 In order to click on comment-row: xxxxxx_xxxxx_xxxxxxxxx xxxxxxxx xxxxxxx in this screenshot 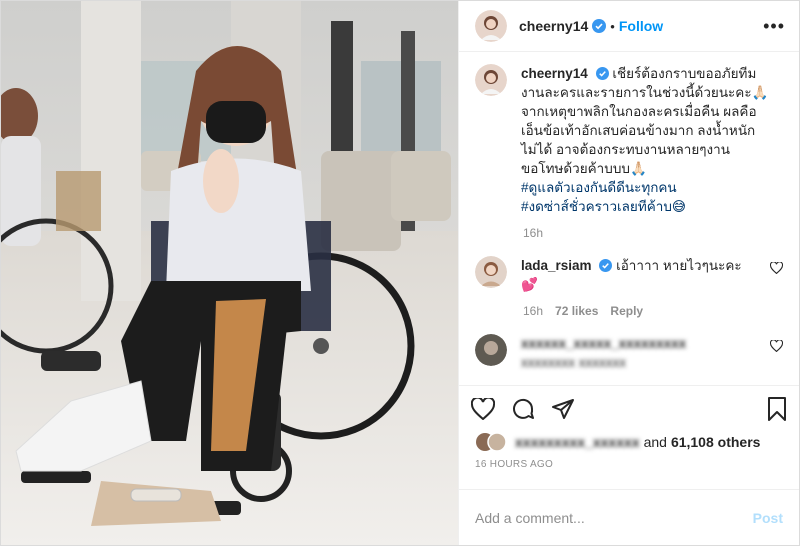, I will do `click(629, 353)`.